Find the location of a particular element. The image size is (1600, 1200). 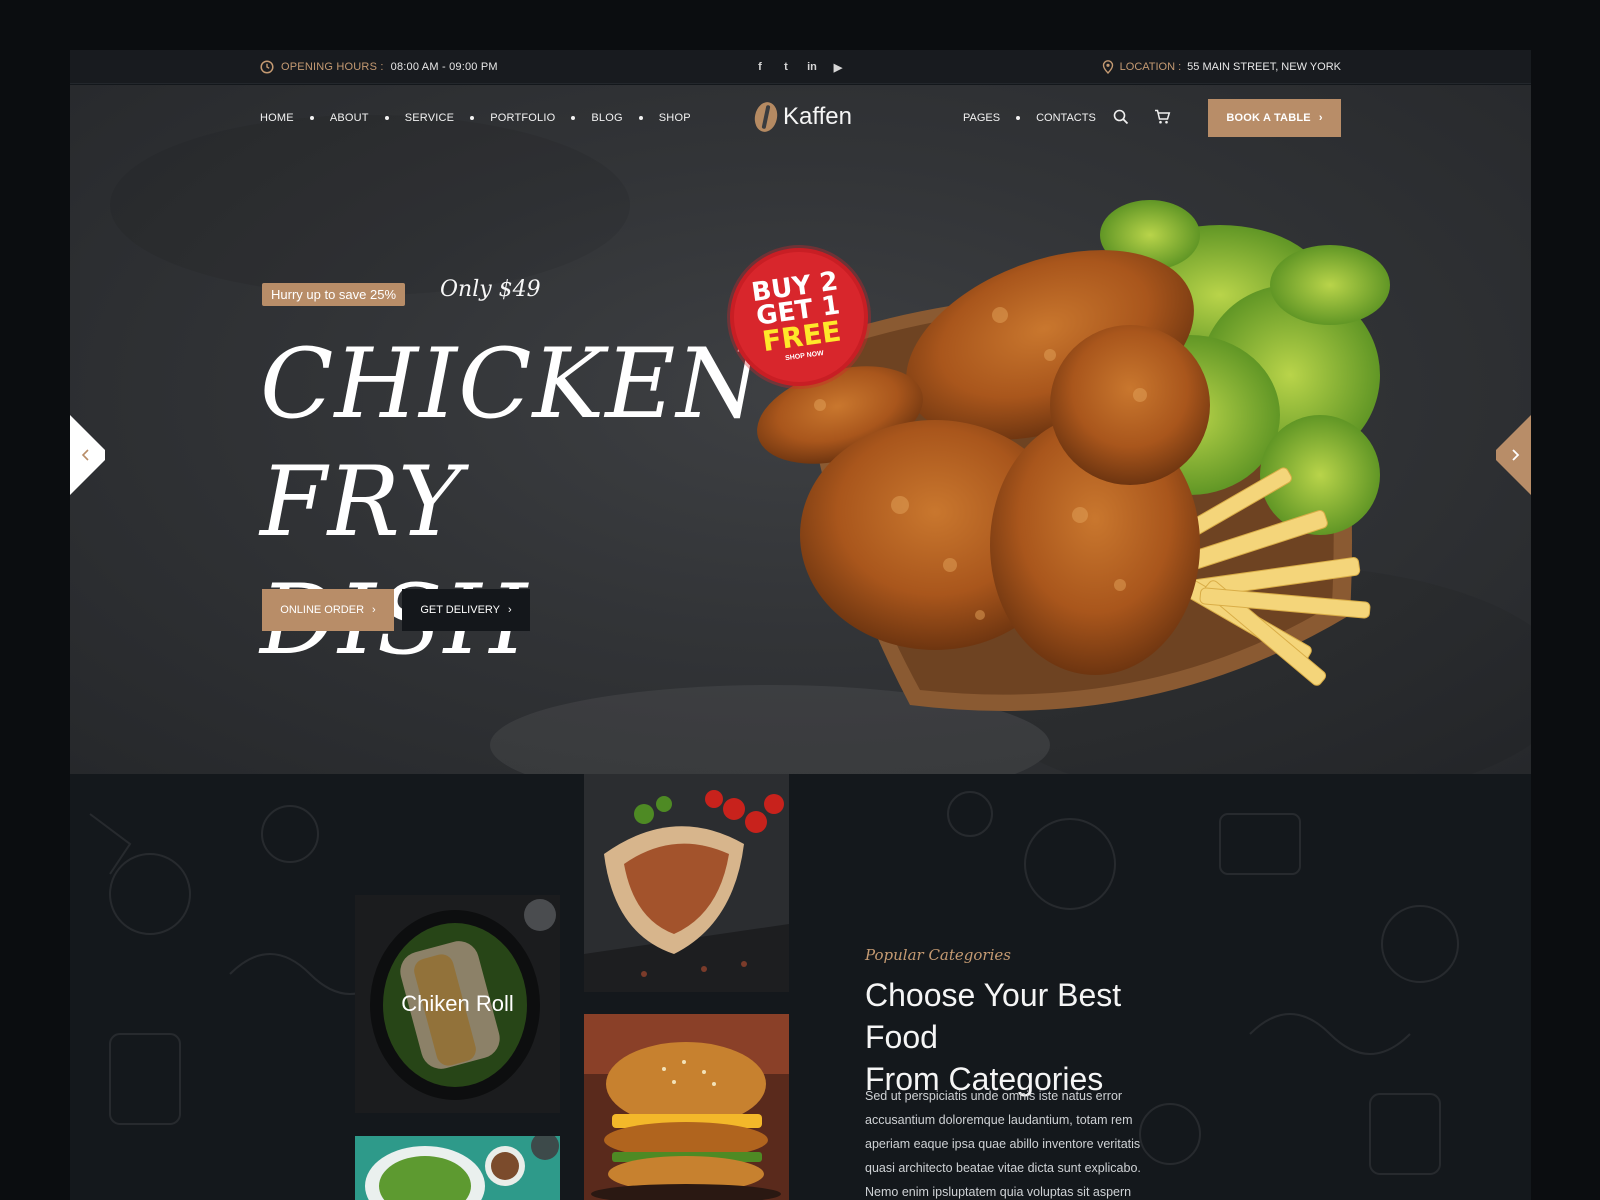

nav-blog: BLOG is located at coordinates (606, 118).